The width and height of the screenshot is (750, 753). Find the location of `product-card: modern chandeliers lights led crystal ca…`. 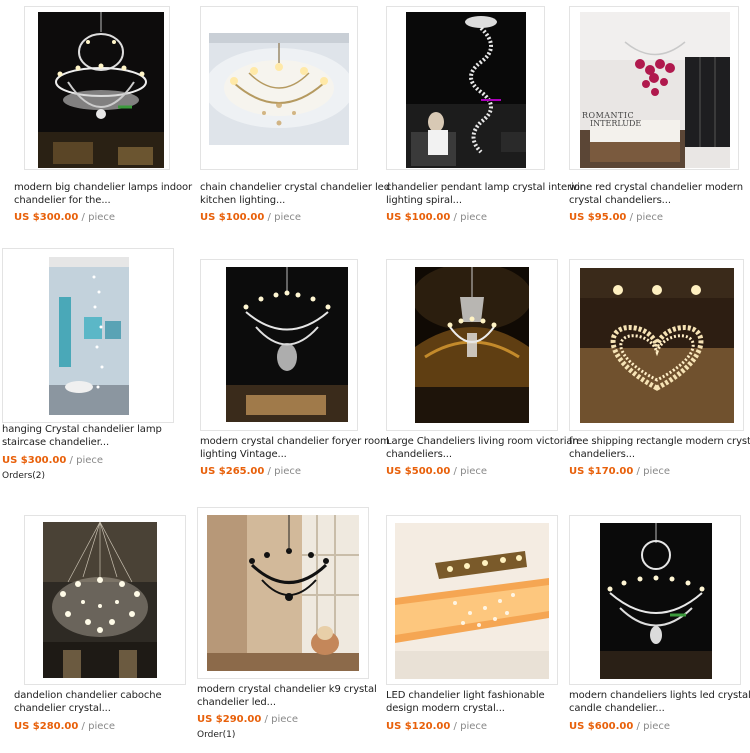

product-card: modern chandeliers lights led crystal ca… is located at coordinates (655, 629).